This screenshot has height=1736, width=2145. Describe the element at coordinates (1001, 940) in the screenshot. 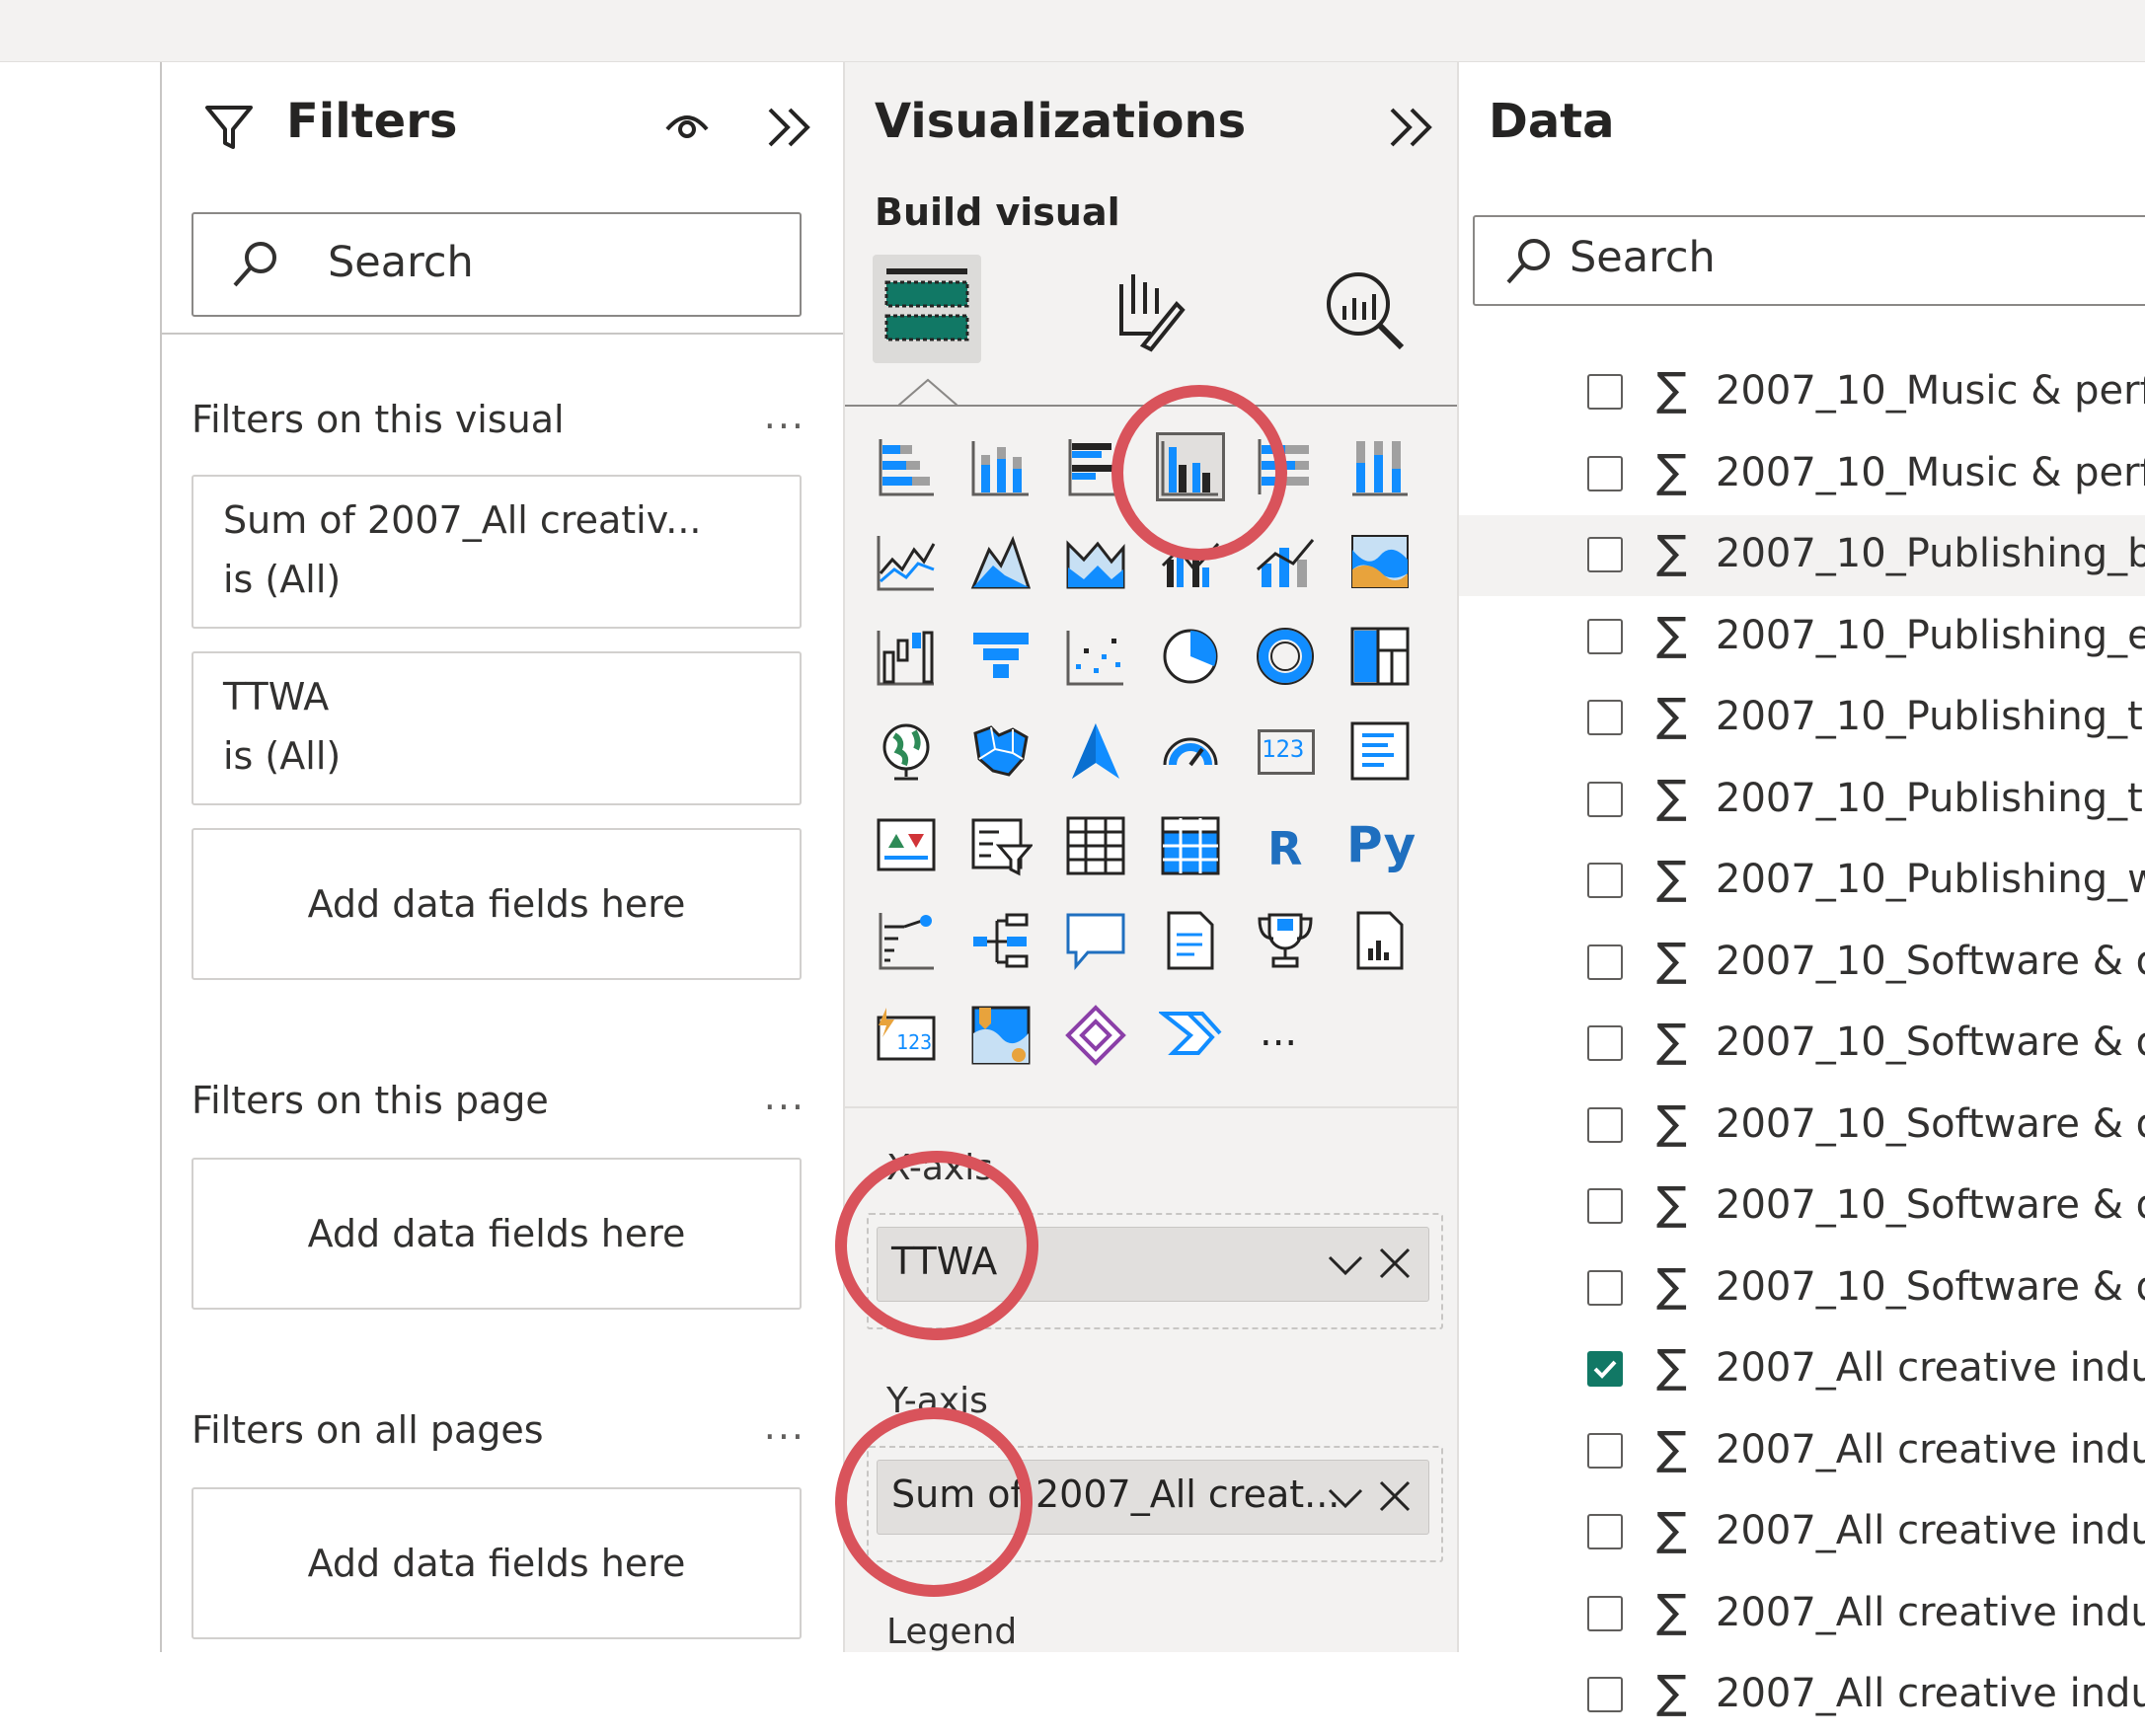

I see `decomposition-tree-icon` at that location.